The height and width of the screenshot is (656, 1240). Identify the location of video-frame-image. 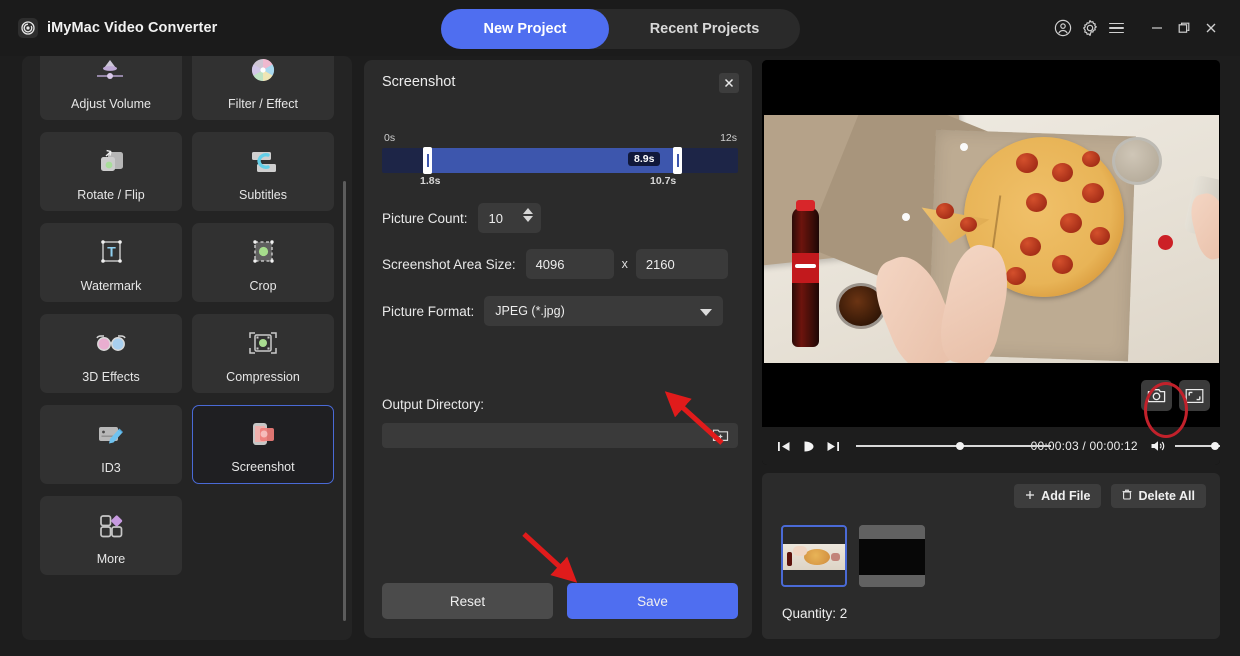
(991, 239).